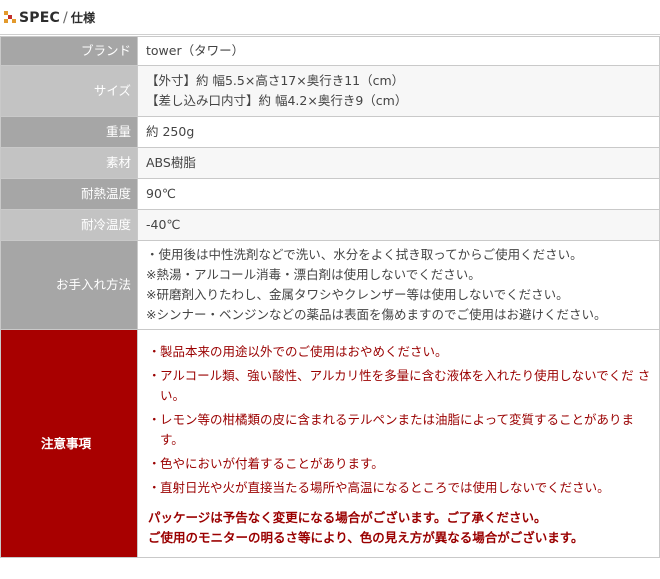 The image size is (660, 579). Describe the element at coordinates (366, 537) in the screenshot. I see `caution-note: ご使用のモニターの明るさ等により、色の見え方が異なる場合がございます。` at that location.